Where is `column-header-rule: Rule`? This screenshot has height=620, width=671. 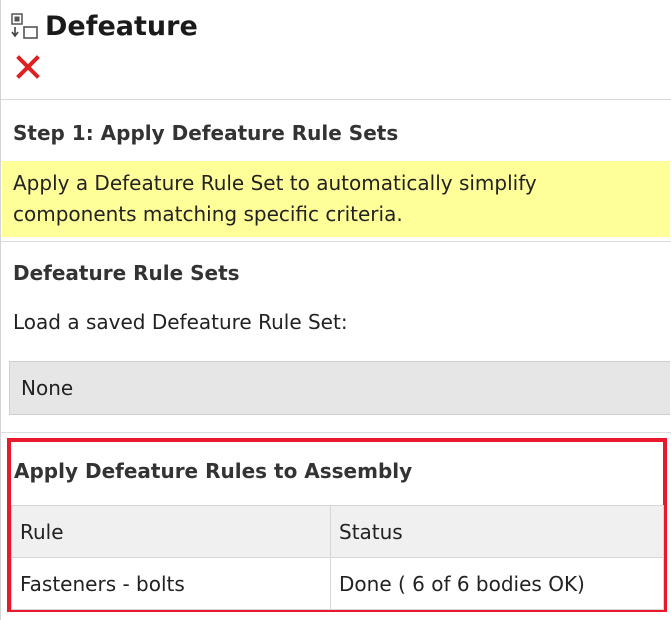
column-header-rule: Rule is located at coordinates (171, 531).